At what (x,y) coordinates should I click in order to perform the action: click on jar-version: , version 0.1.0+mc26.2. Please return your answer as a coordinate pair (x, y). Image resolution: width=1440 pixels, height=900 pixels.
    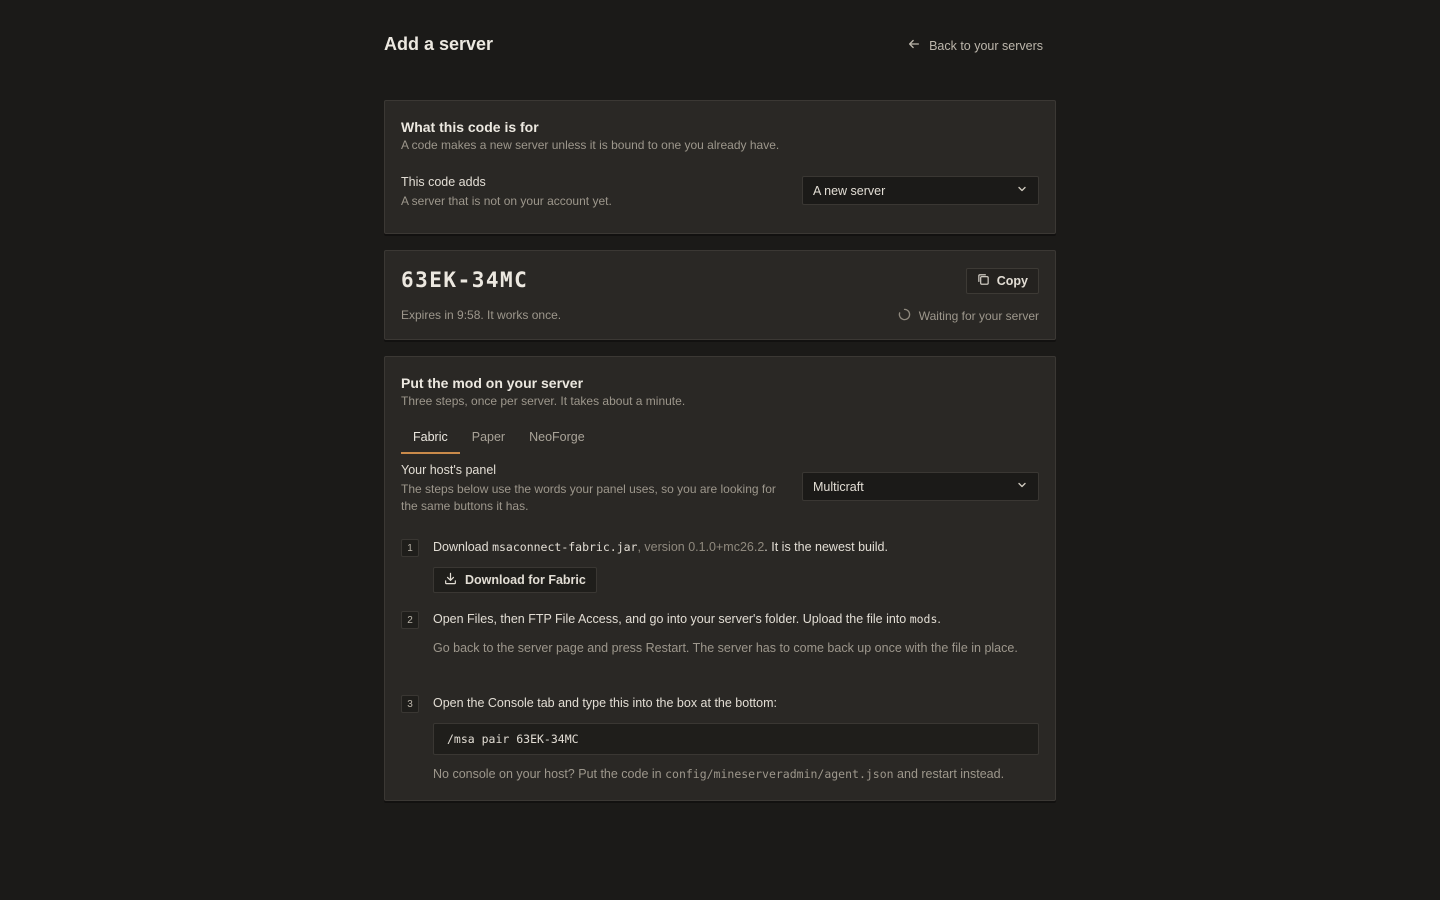
    Looking at the image, I should click on (701, 547).